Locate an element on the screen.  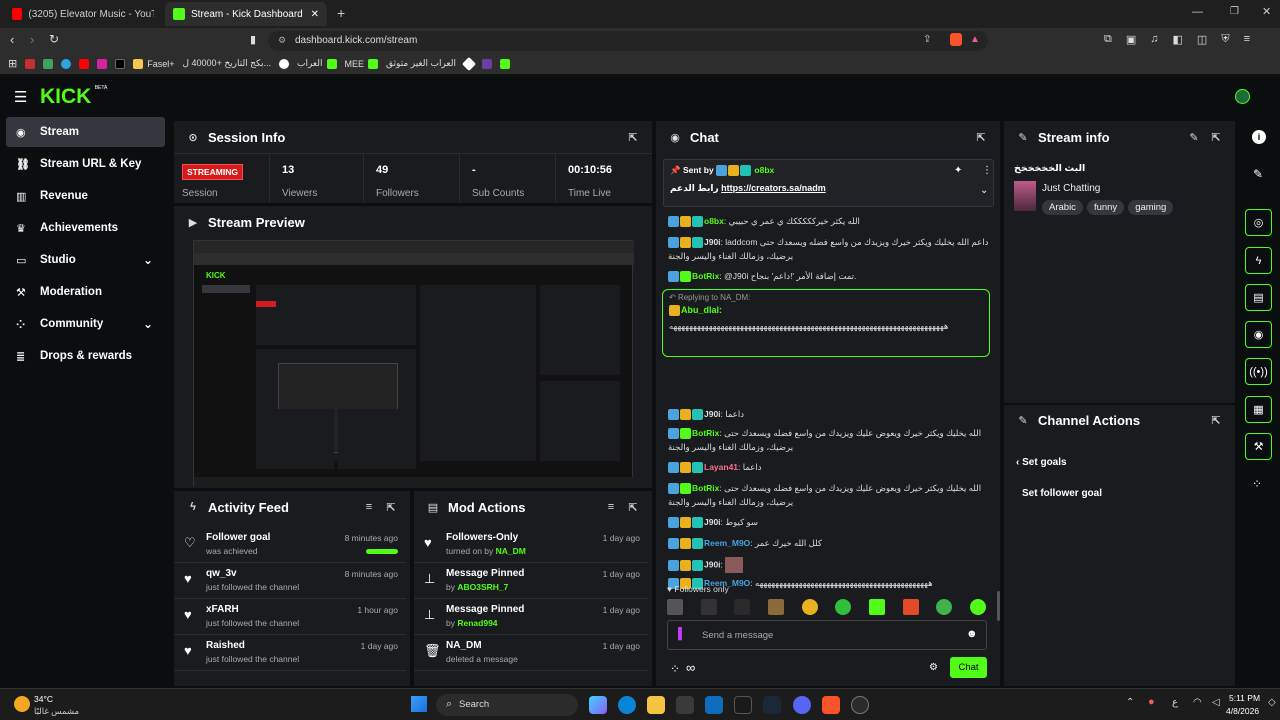
chat-username: Abu_dlal is located at coordinates (700, 310).